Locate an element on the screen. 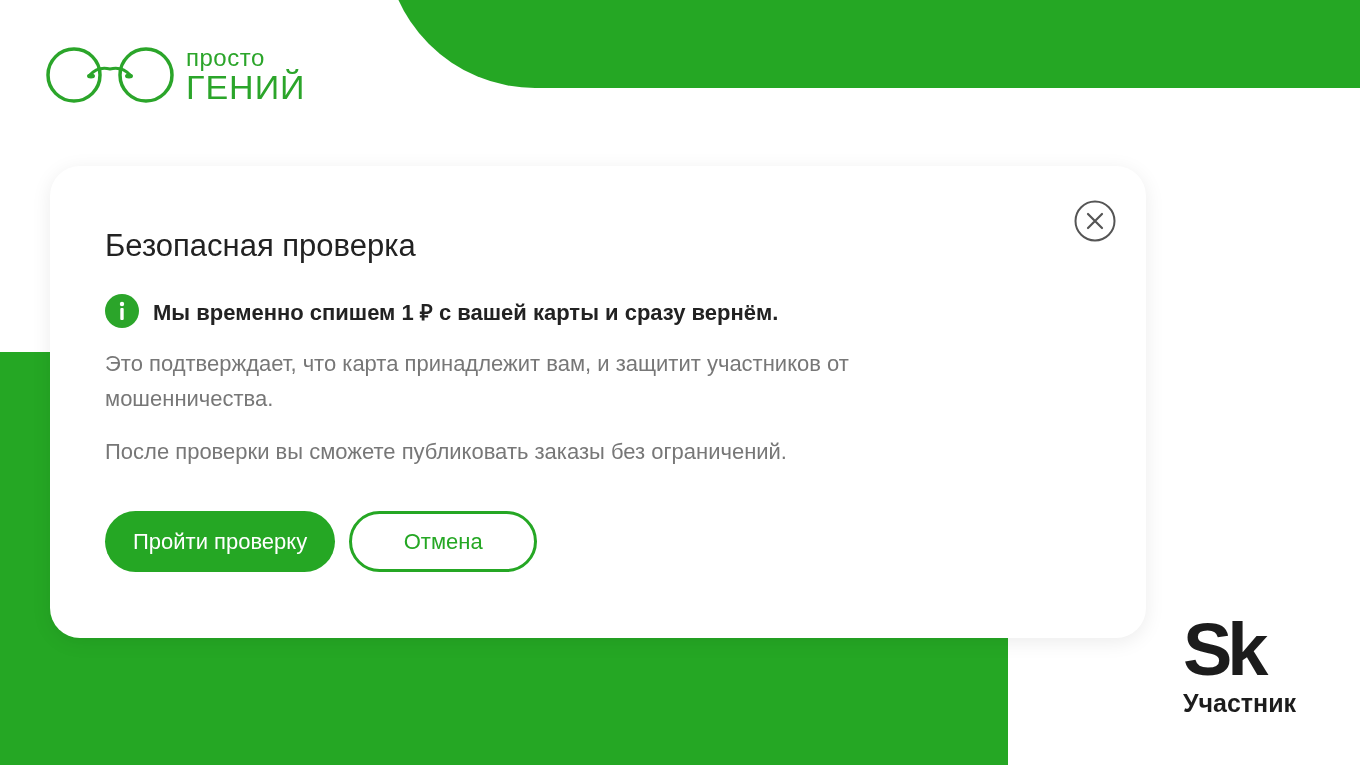 The image size is (1360, 765). description-text: Это подтверждает, что карта принадлежит вам, и защитит участников от мошенничества. is located at coordinates (477, 381).